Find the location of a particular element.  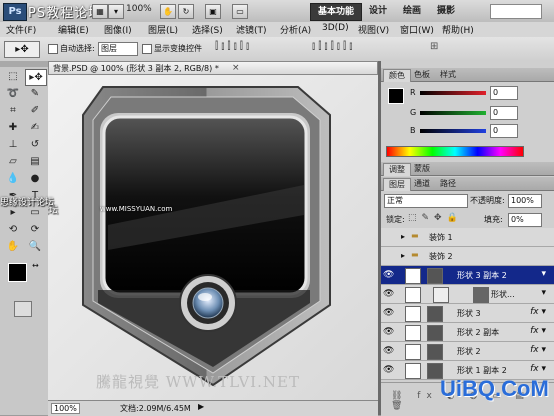

heal-tool-icon: ✚ is located at coordinates (13, 127).